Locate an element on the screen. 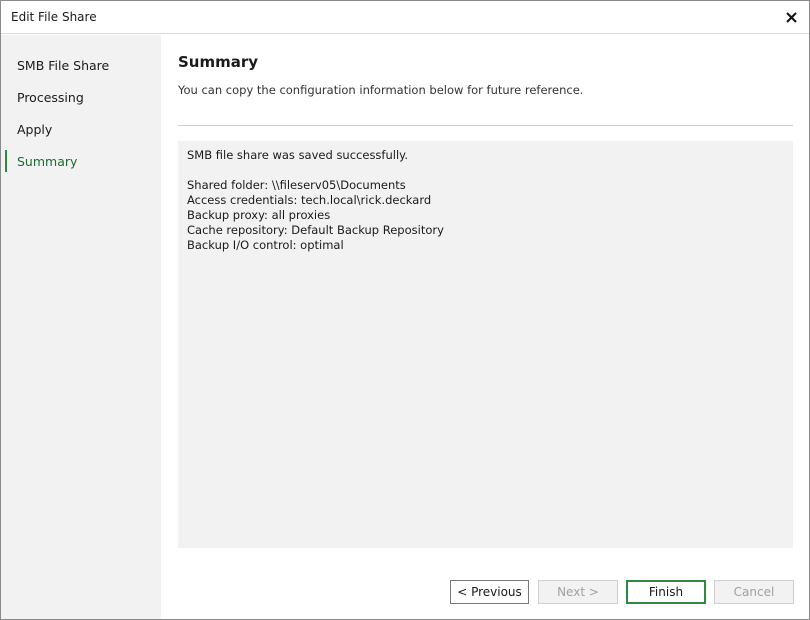 The image size is (810, 620). step-apply: Apply is located at coordinates (81, 130).